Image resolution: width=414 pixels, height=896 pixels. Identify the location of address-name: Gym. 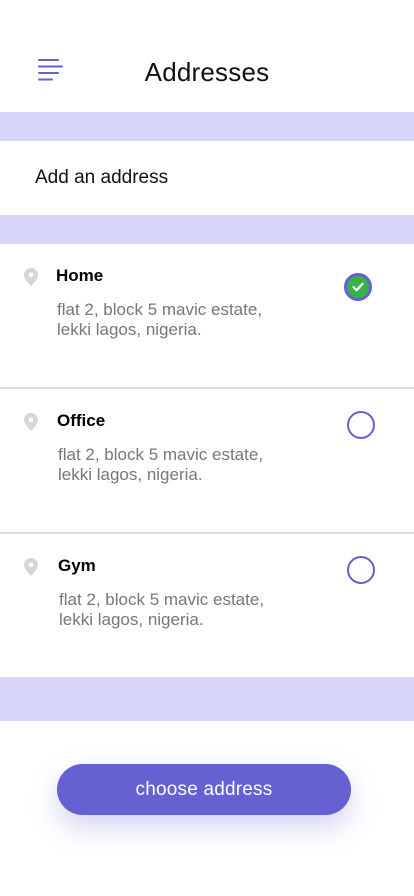
(77, 565).